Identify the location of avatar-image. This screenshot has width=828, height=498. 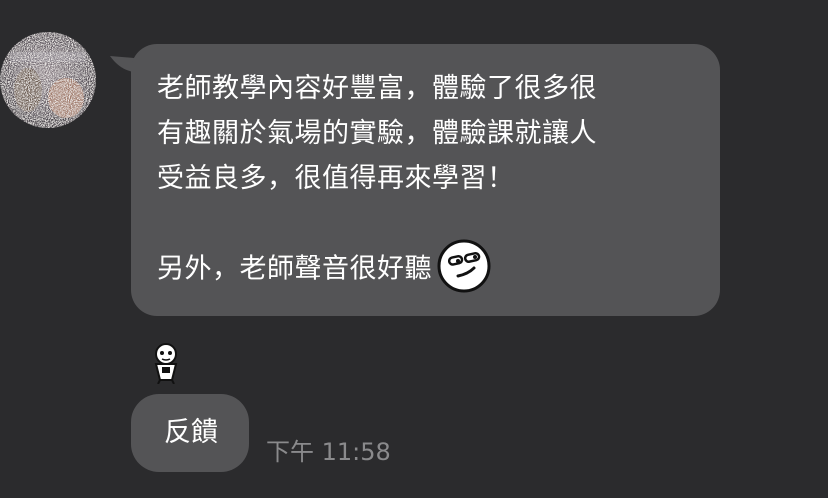
(48, 80).